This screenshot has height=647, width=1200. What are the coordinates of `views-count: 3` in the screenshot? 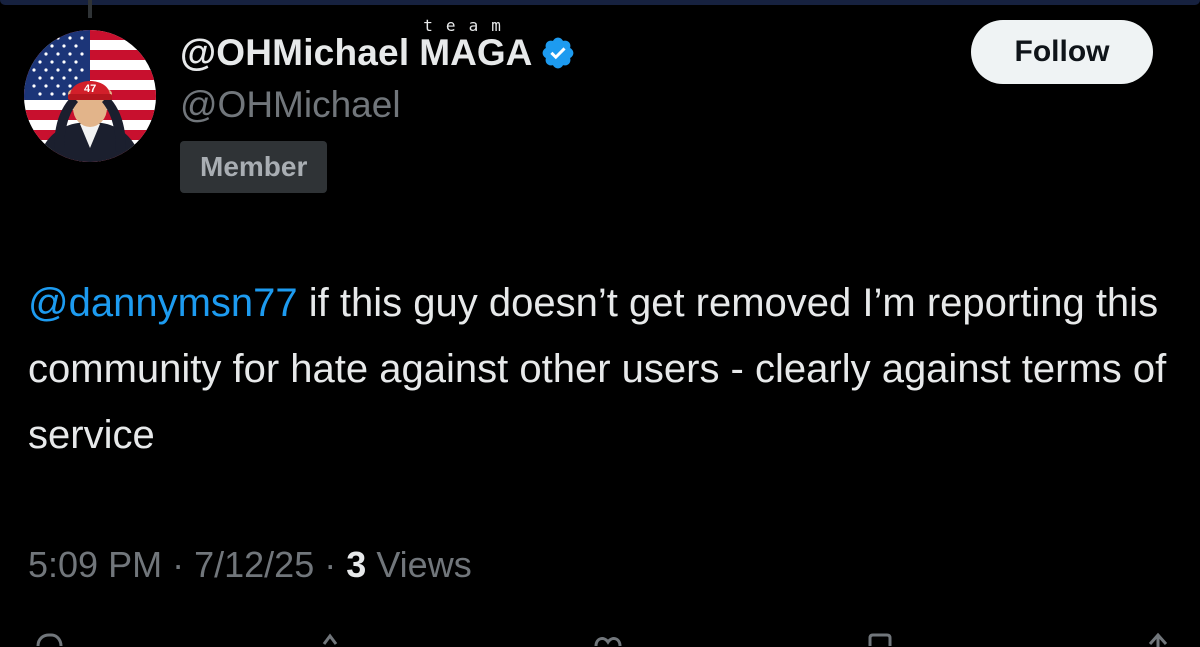 It's located at (356, 564).